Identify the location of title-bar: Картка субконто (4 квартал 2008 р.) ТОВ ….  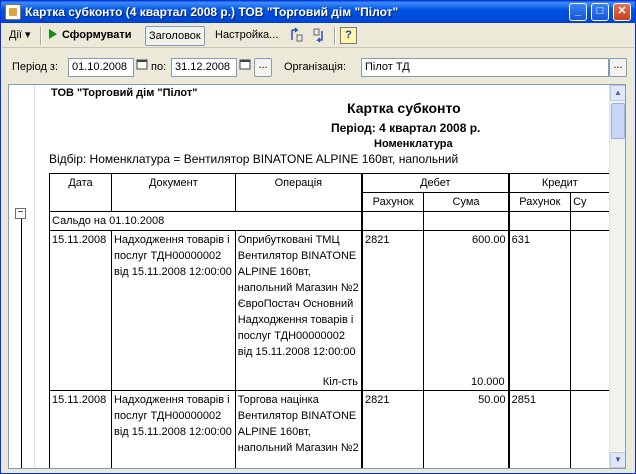
(318, 12).